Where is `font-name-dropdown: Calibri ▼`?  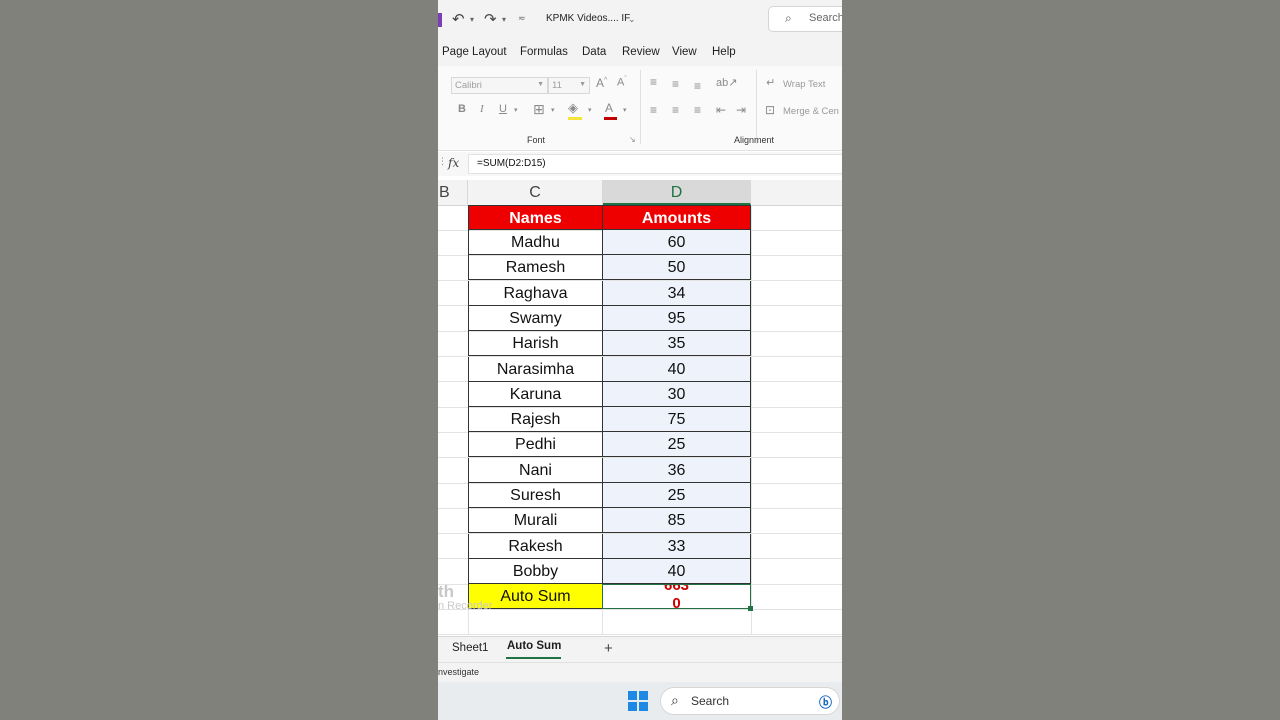 font-name-dropdown: Calibri ▼ is located at coordinates (499, 85).